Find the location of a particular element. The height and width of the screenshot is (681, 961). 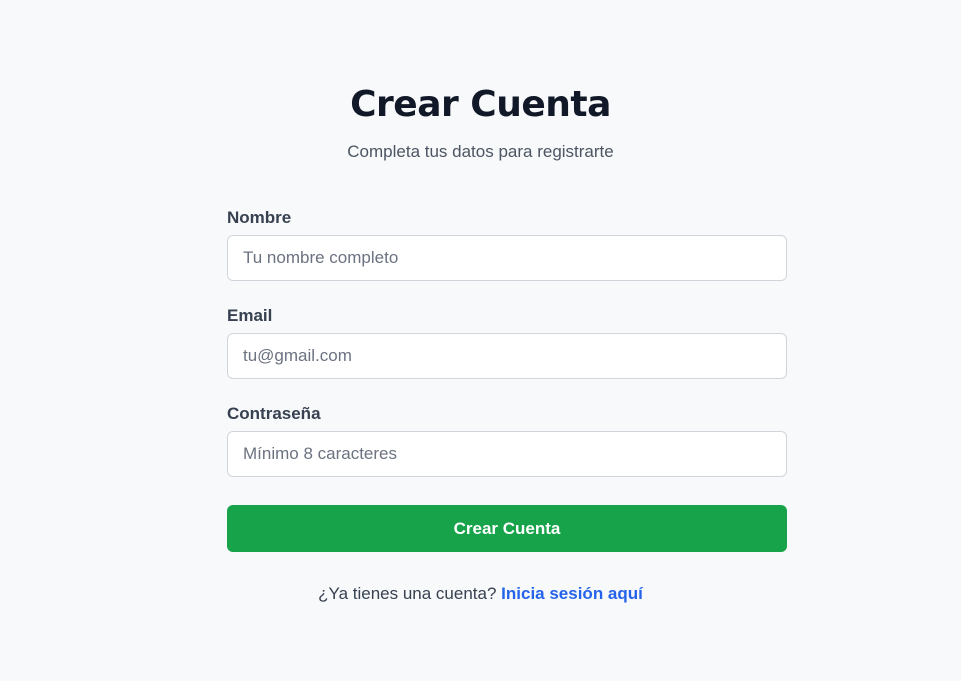

login-prompt-text: ¿Ya tienes una cuenta? is located at coordinates (407, 593).